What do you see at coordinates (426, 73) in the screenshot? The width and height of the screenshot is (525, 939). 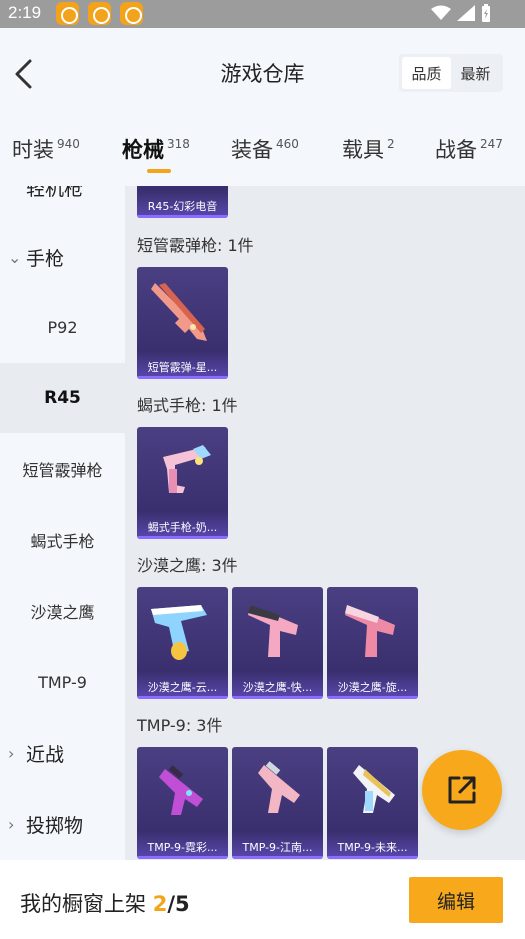 I see `sort-option-quality: 品质` at bounding box center [426, 73].